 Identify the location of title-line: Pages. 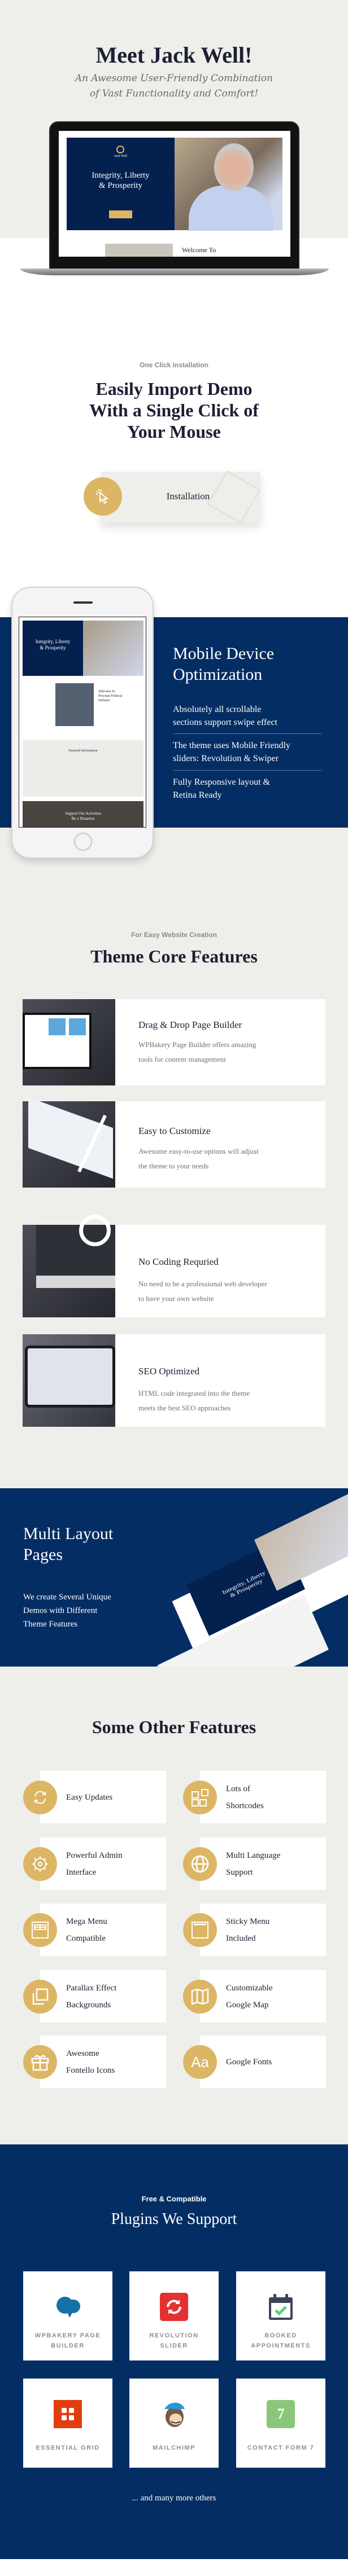
(43, 1554).